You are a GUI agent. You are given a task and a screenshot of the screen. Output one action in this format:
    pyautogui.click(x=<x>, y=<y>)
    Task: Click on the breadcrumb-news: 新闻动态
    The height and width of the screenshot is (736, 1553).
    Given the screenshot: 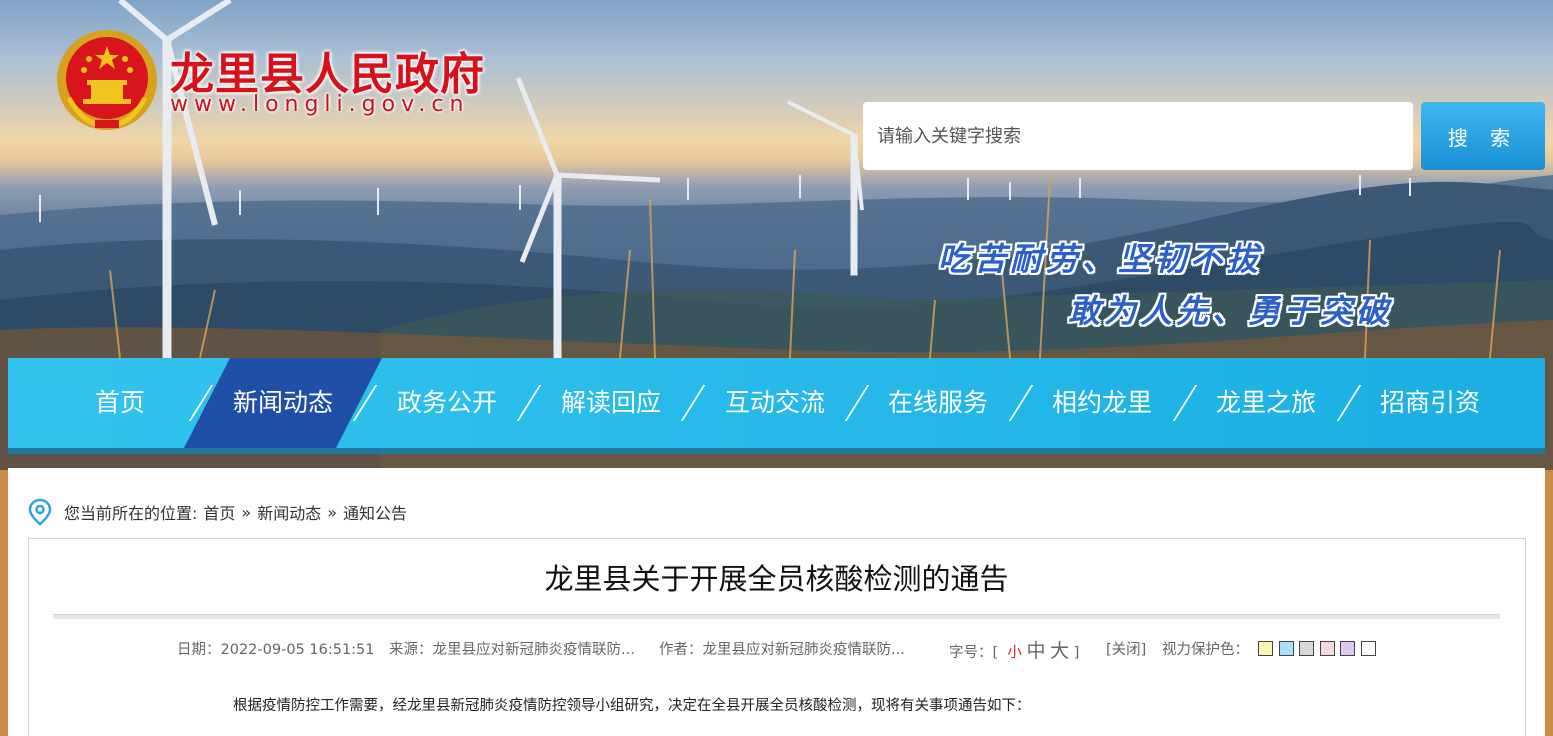 What is the action you would take?
    pyautogui.click(x=289, y=512)
    